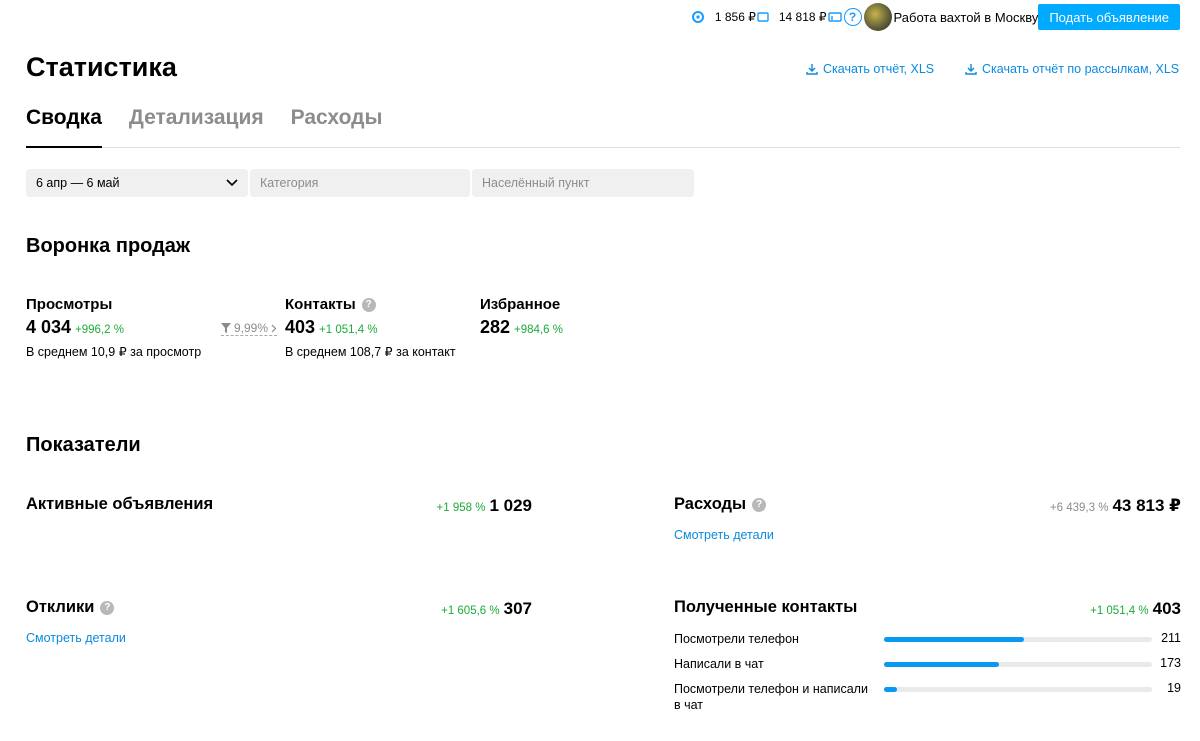 This screenshot has width=1200, height=741. Describe the element at coordinates (719, 664) in the screenshot. I see `contact-row-label: Написали в чат` at that location.